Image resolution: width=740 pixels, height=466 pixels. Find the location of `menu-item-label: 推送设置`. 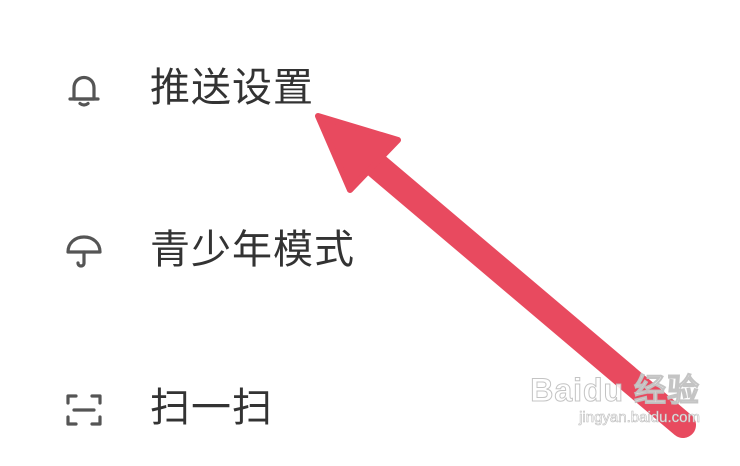

menu-item-label: 推送设置 is located at coordinates (232, 88).